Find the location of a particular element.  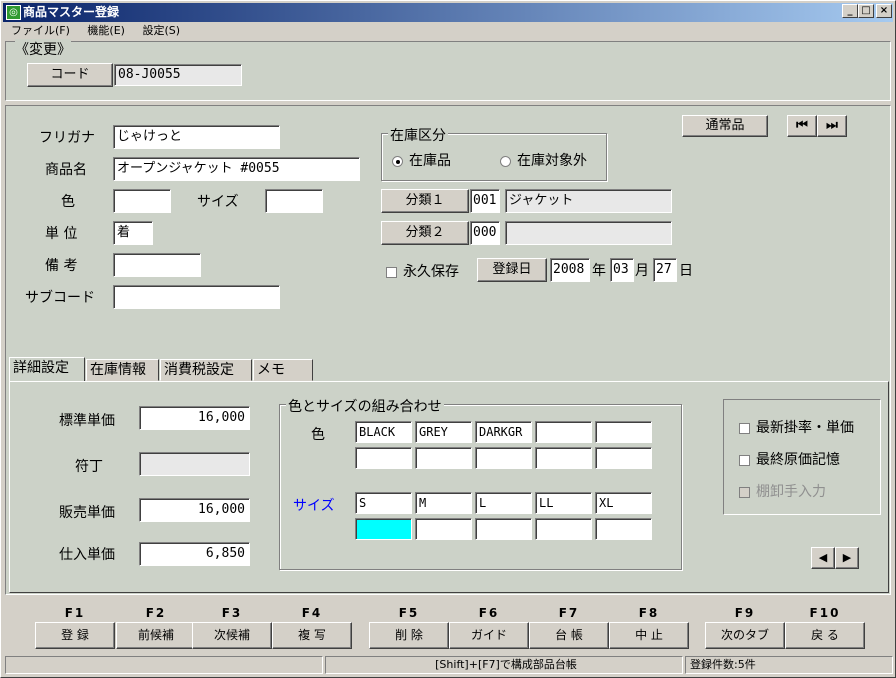

unit-field: 着 is located at coordinates (133, 233).